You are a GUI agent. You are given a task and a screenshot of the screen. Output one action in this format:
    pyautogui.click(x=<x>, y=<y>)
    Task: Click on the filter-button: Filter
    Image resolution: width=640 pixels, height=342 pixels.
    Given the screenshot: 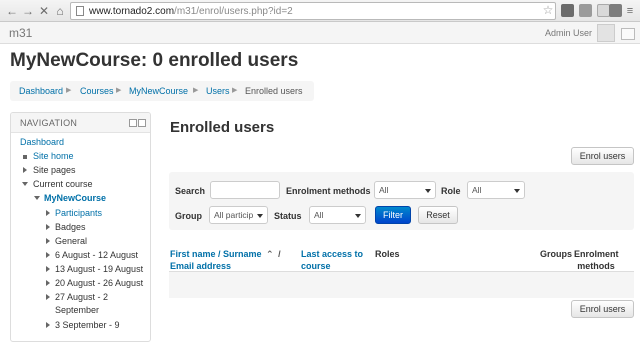 What is the action you would take?
    pyautogui.click(x=393, y=215)
    